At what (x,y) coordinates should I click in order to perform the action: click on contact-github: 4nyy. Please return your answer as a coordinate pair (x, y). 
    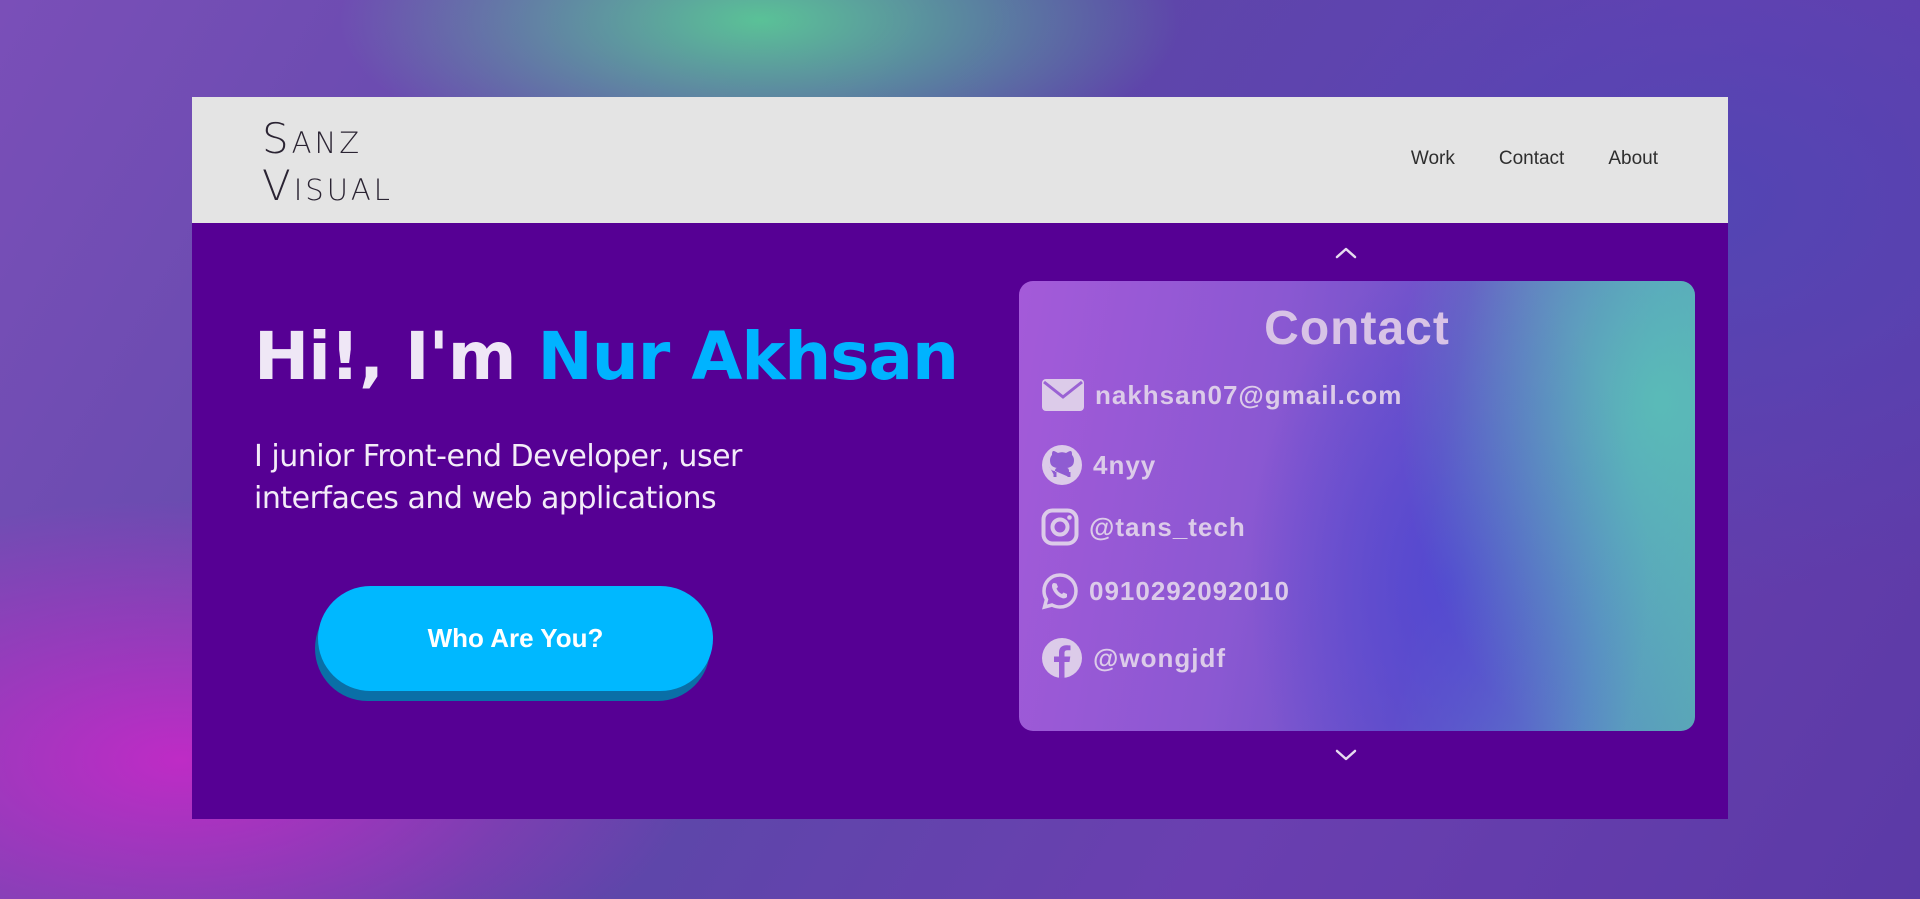
    Looking at the image, I should click on (1098, 465).